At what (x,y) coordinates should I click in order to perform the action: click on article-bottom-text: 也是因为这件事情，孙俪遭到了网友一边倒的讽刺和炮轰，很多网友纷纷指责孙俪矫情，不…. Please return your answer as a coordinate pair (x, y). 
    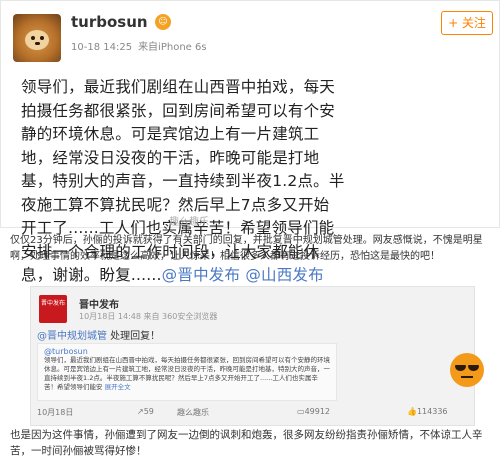
    Looking at the image, I should click on (246, 443).